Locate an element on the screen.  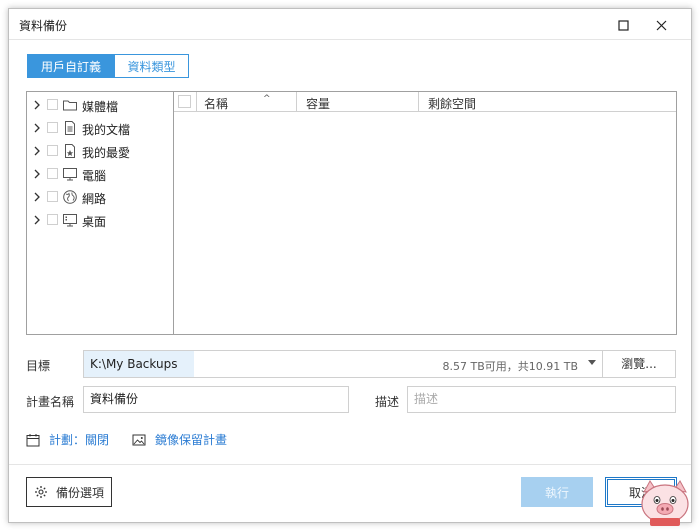
tree-item-desktop: 桌面 is located at coordinates (100, 220).